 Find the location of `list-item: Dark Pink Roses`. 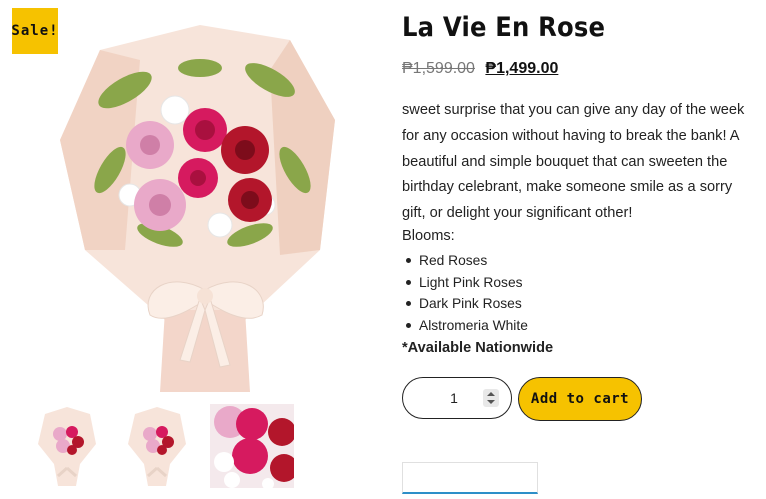

list-item: Dark Pink Roses is located at coordinates (465, 304).